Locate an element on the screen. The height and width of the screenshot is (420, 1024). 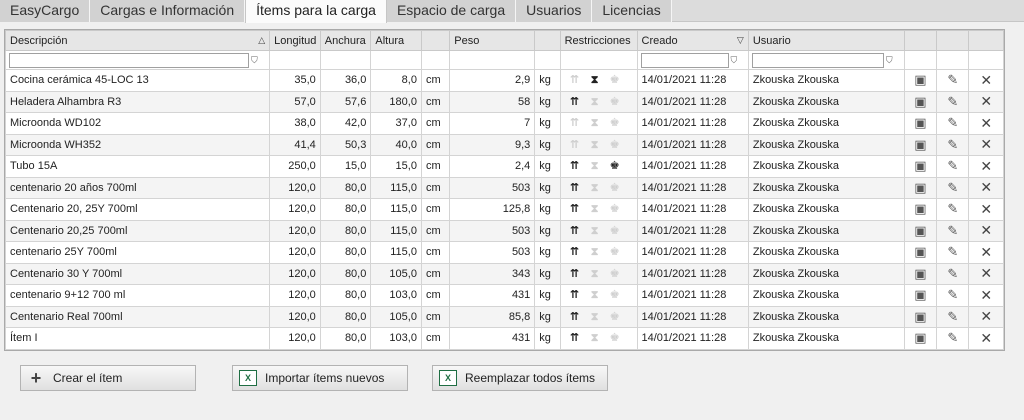
filter-input-descripcion is located at coordinates (129, 60).